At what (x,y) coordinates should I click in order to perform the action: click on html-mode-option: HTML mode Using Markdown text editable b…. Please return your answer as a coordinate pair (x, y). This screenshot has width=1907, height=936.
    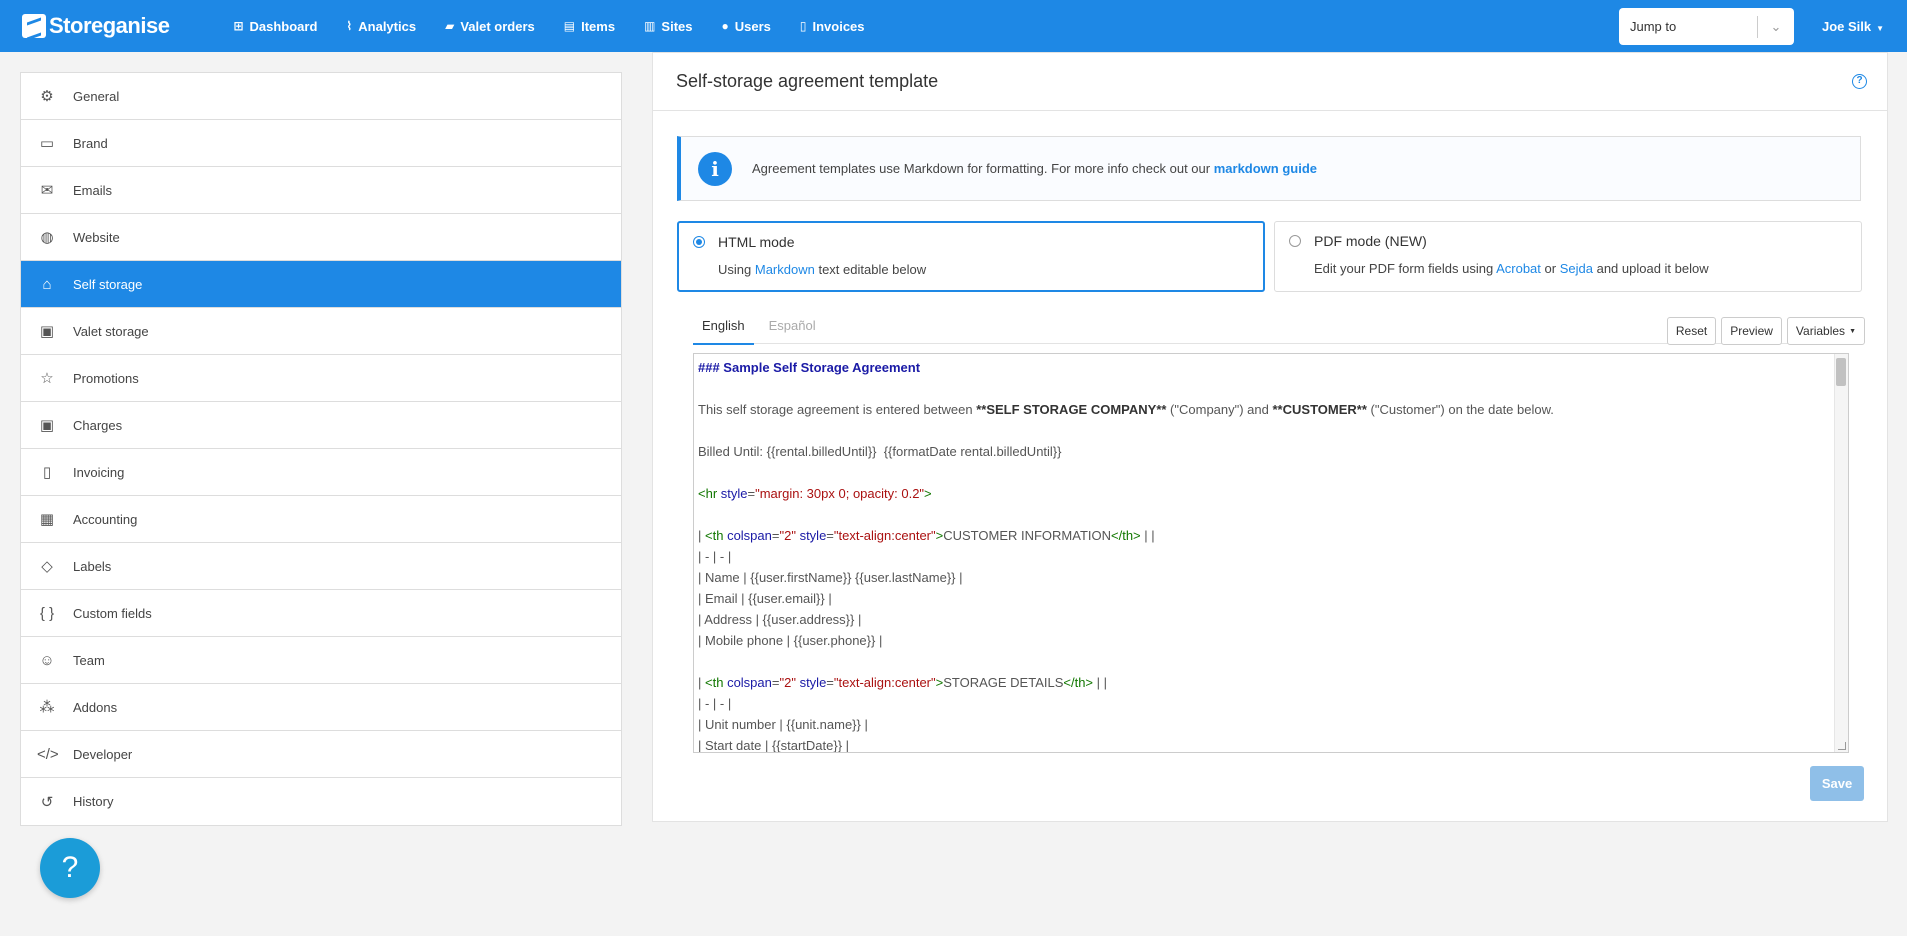
    Looking at the image, I should click on (971, 256).